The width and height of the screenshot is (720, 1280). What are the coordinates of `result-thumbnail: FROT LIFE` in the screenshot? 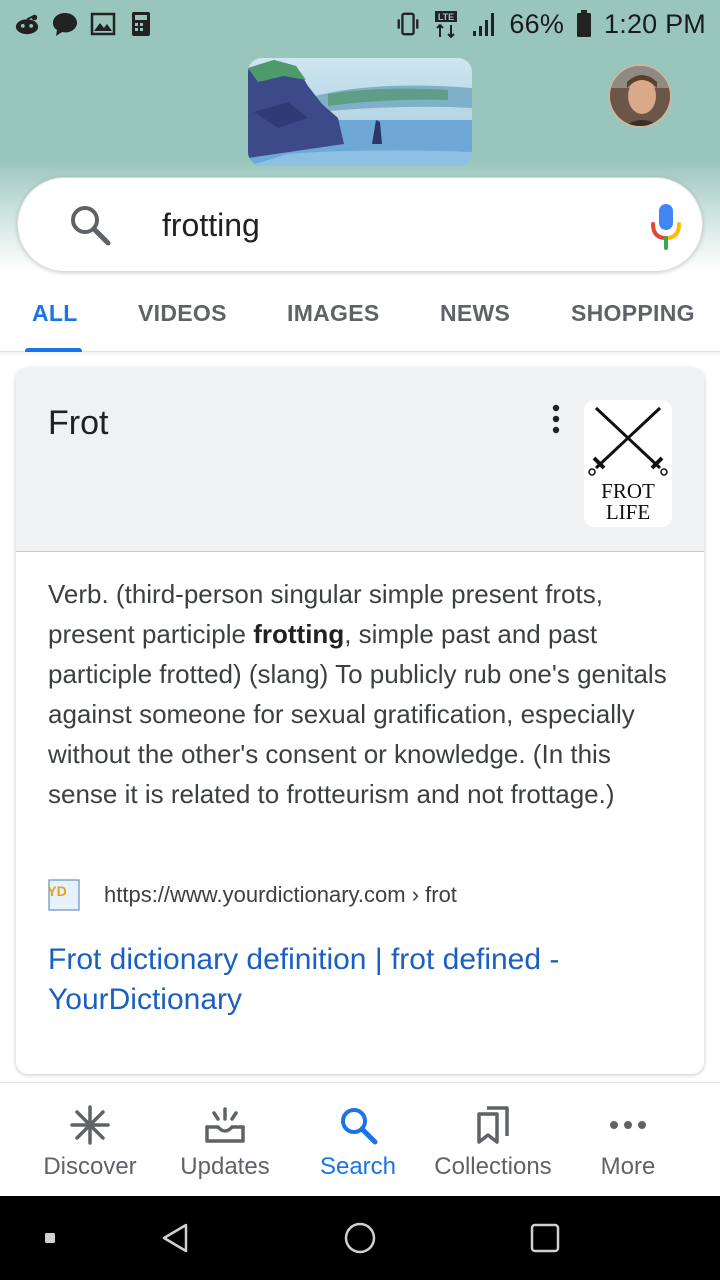 It's located at (628, 463).